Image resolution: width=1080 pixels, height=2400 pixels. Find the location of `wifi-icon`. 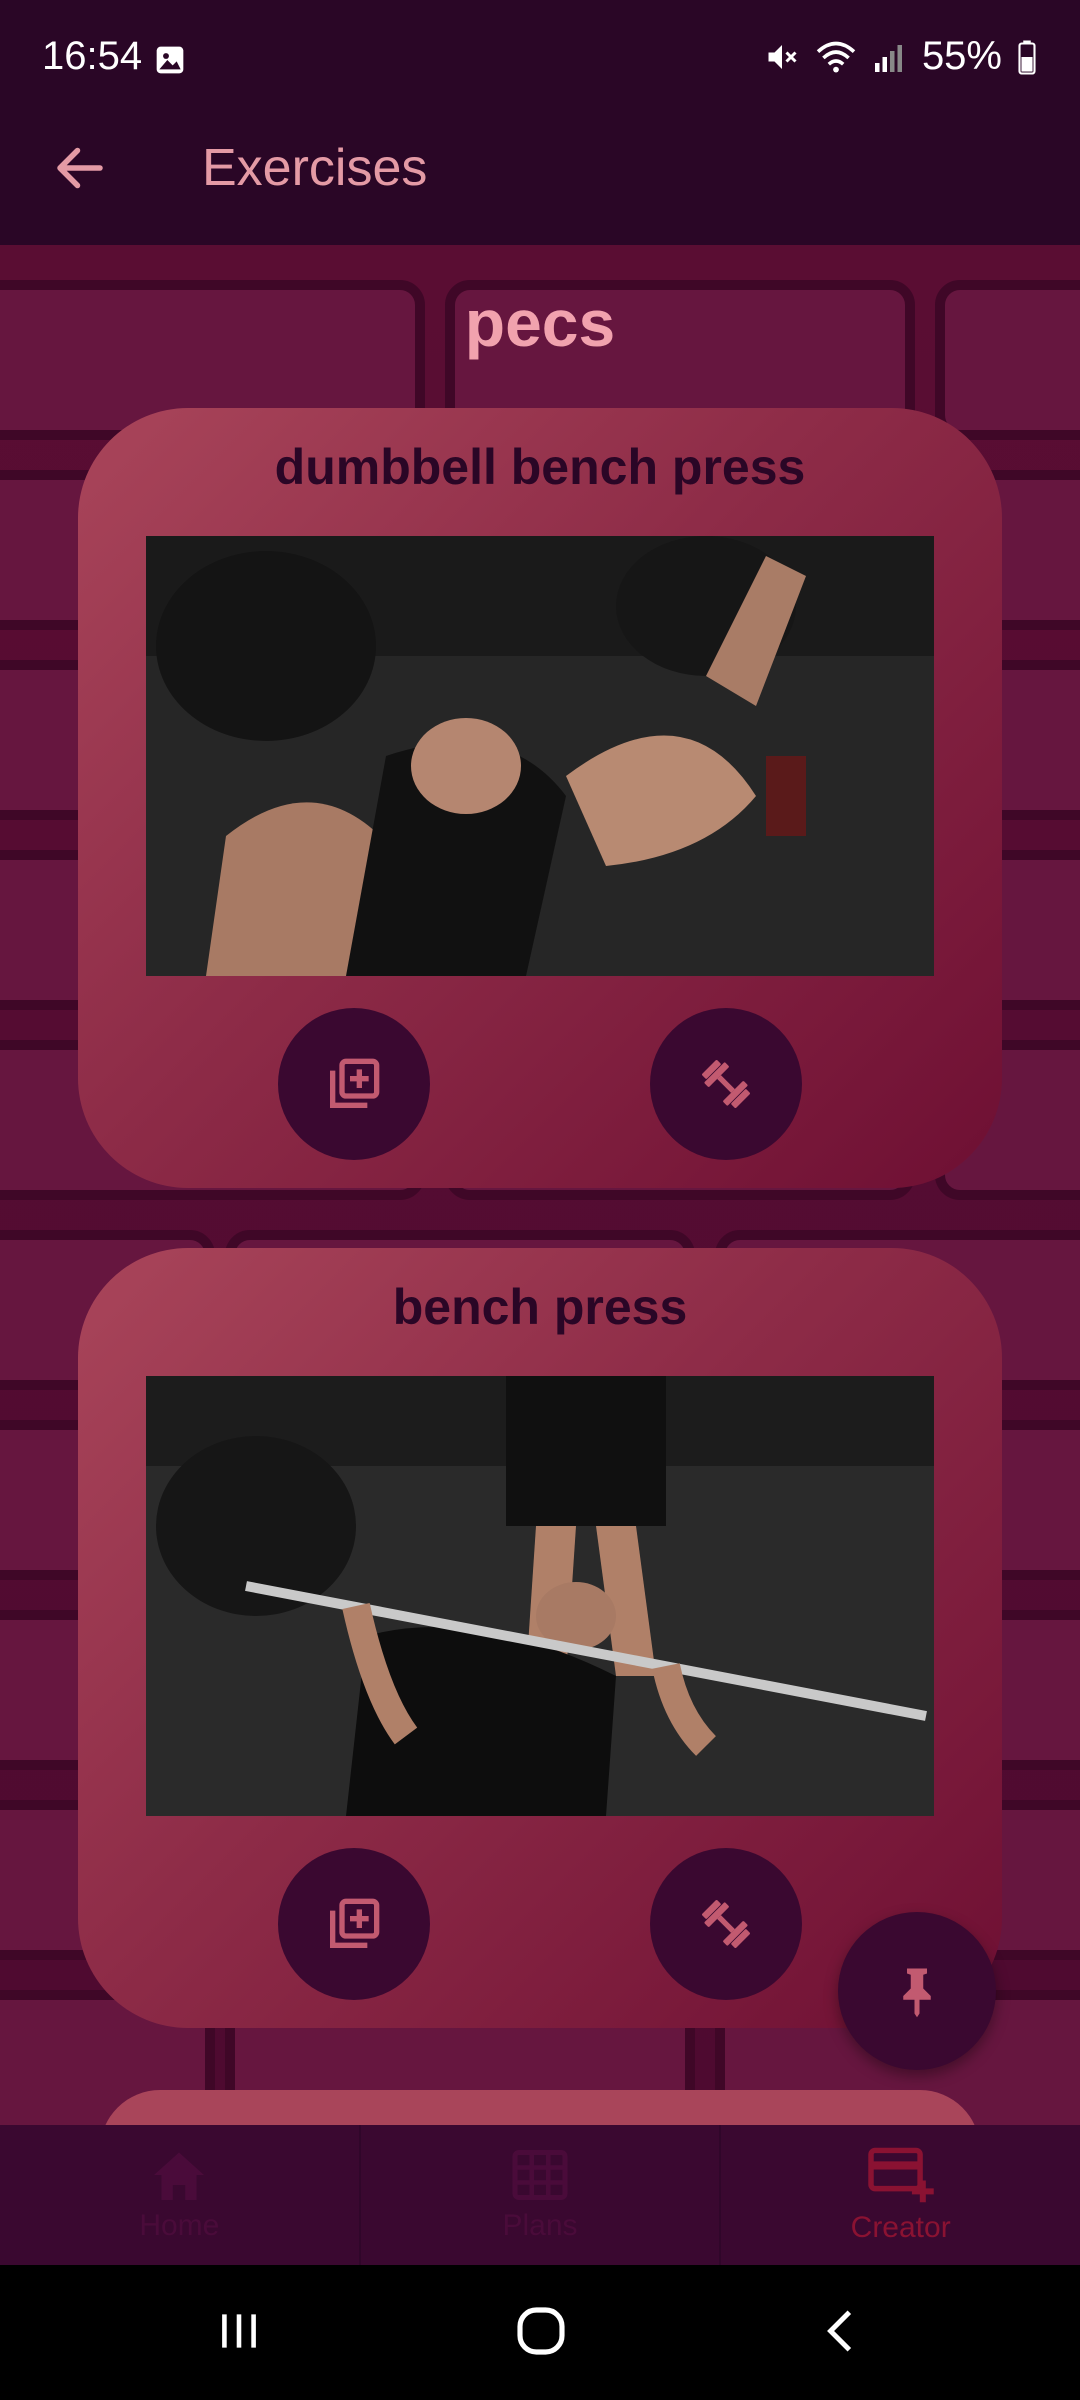

wifi-icon is located at coordinates (836, 56).